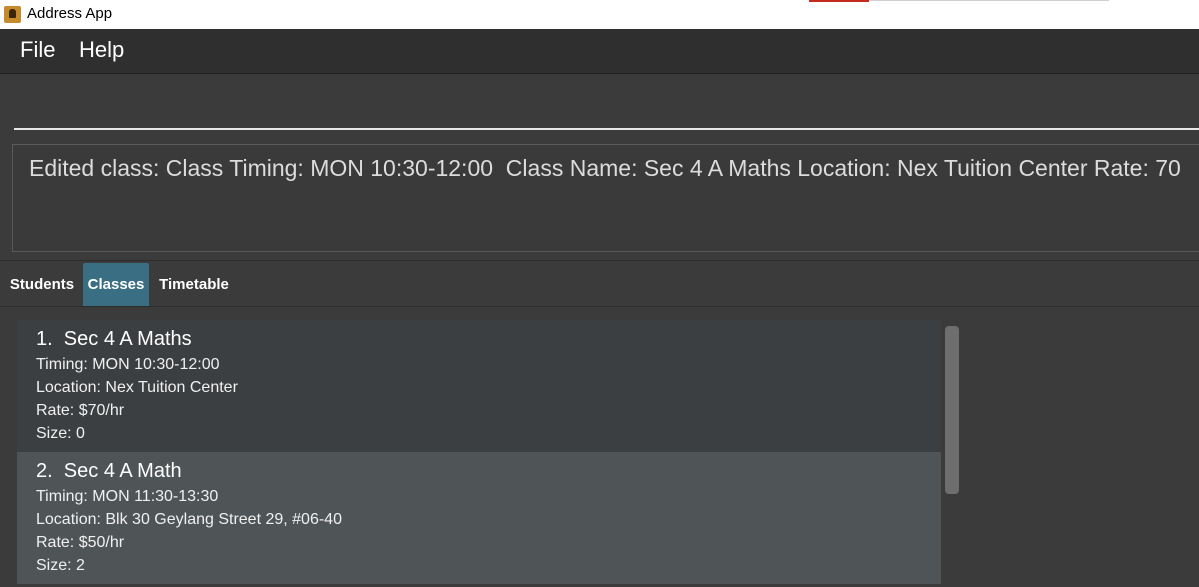 This screenshot has width=1199, height=587. I want to click on command-box-area, so click(599, 105).